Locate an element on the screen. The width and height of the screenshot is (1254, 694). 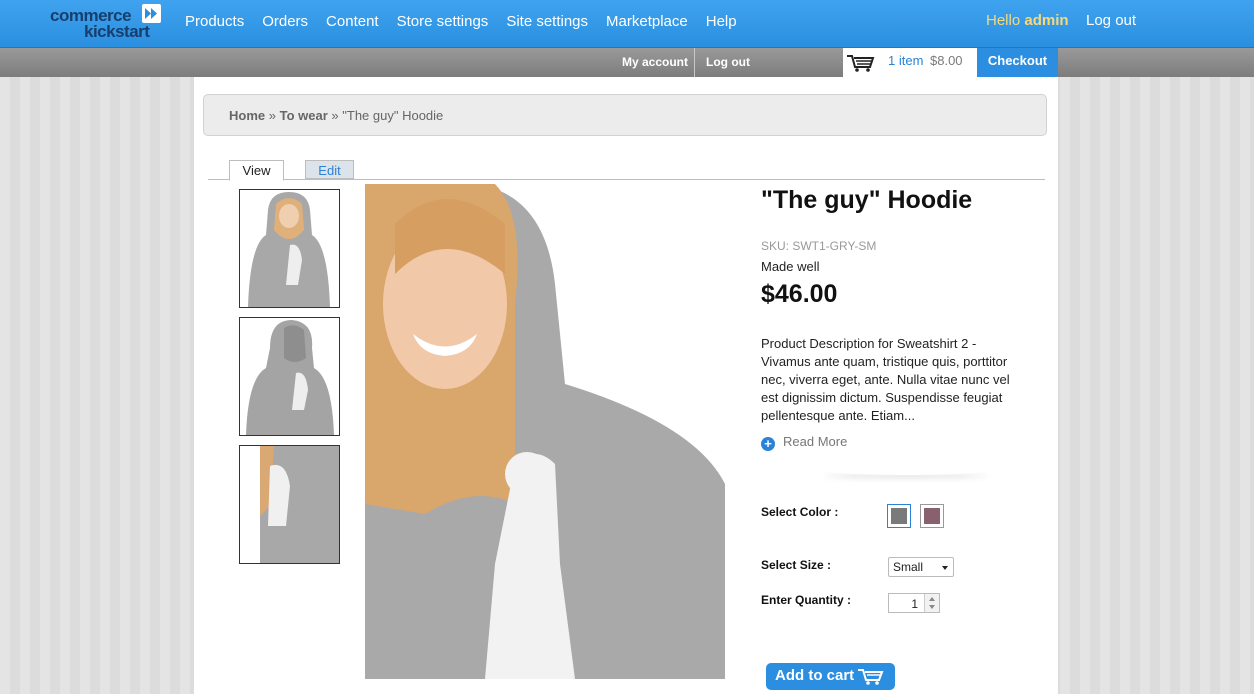
logo-line2: kickstart is located at coordinates (117, 31).